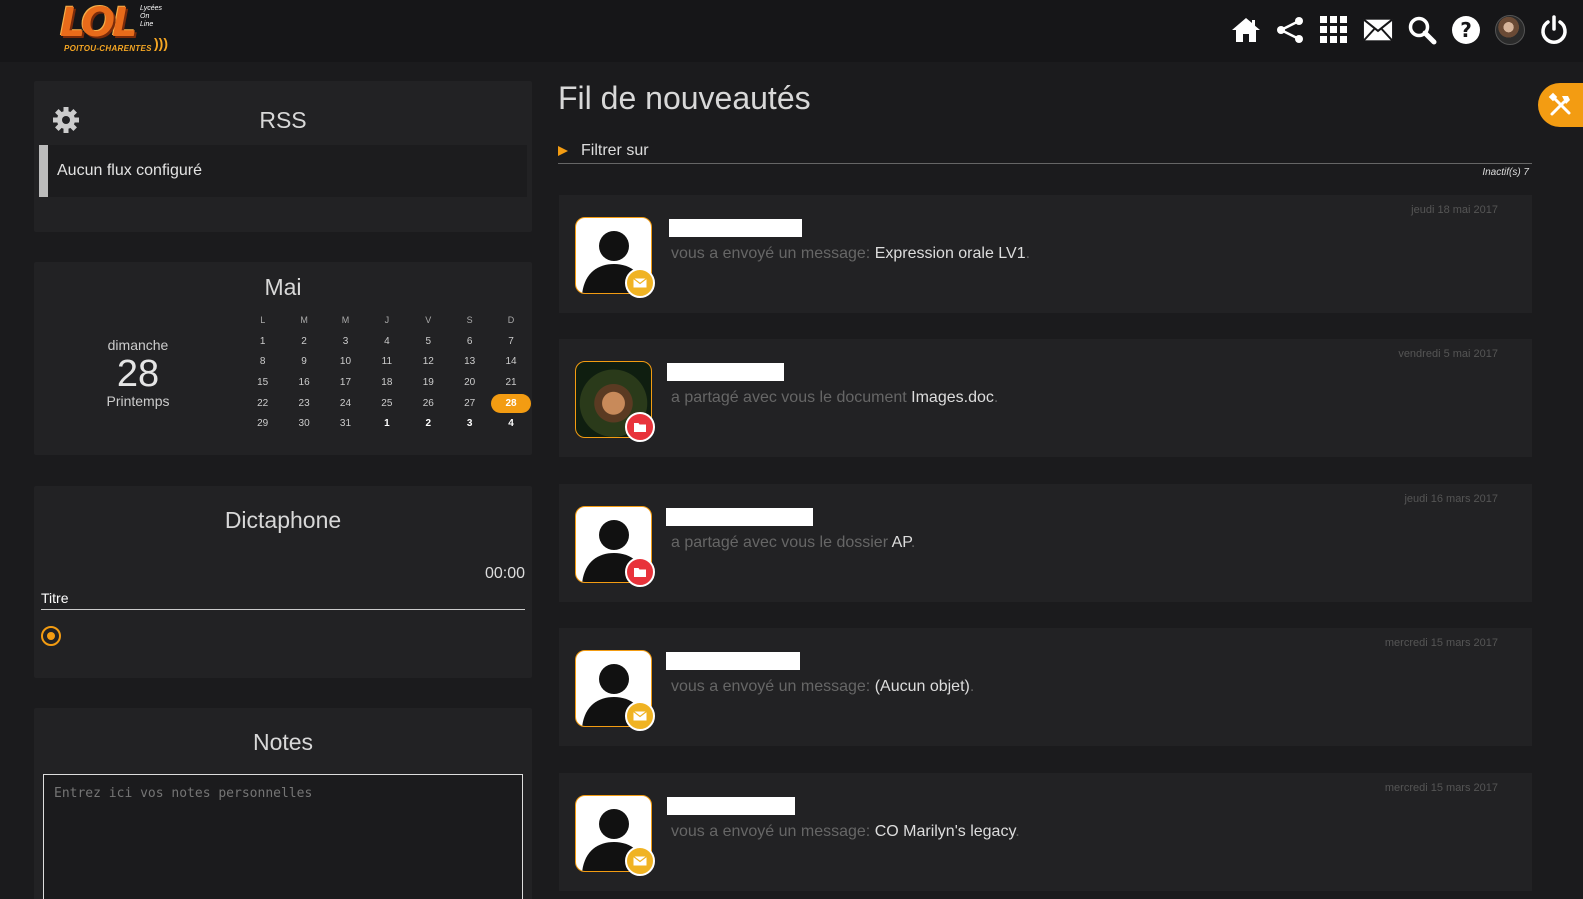  I want to click on feed-item-link: (Aucun objet), so click(922, 686).